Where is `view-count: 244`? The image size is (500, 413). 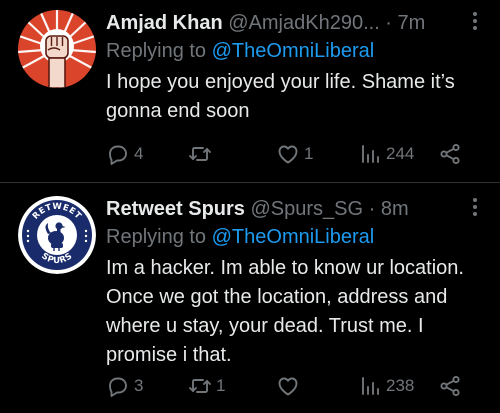 view-count: 244 is located at coordinates (400, 153).